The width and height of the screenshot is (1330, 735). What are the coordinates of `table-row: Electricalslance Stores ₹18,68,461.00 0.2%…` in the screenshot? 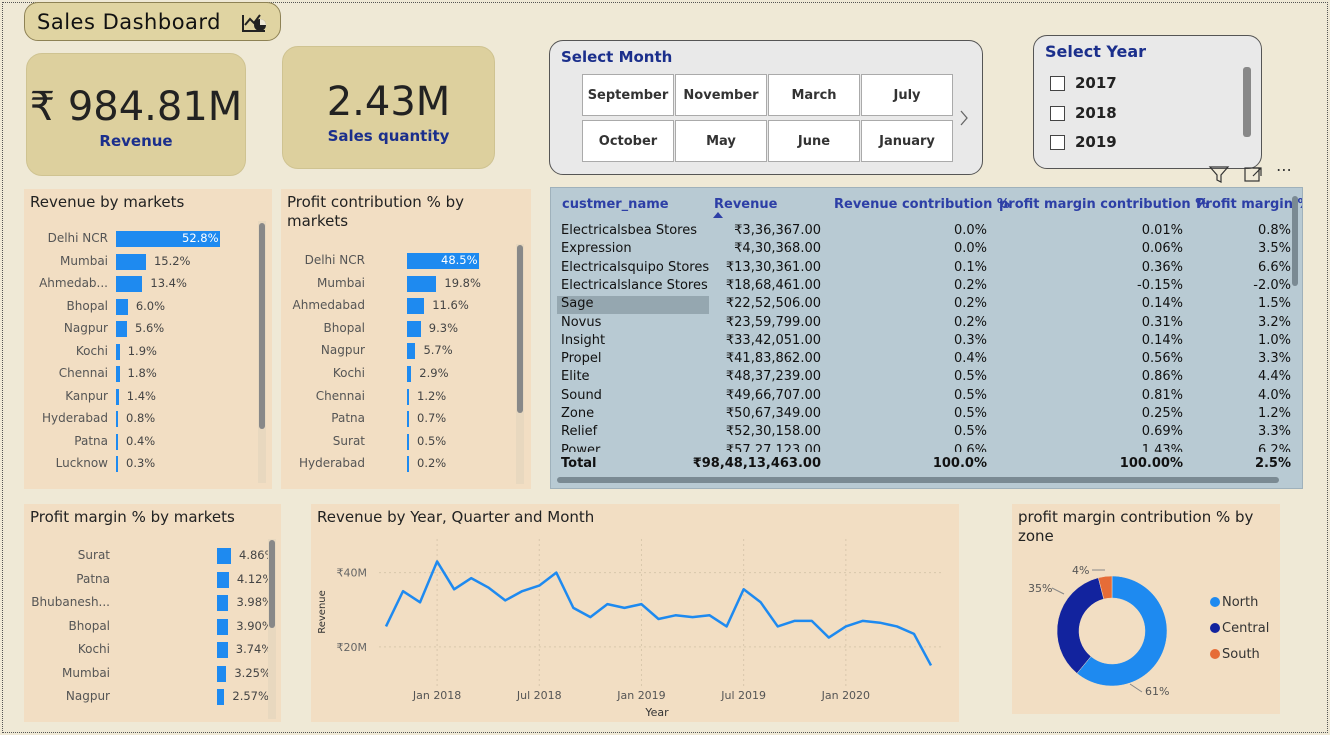 It's located at (926, 287).